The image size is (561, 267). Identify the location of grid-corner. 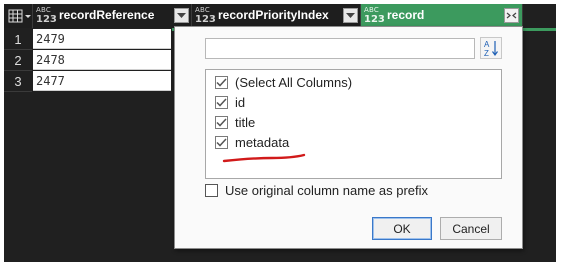
(18, 16).